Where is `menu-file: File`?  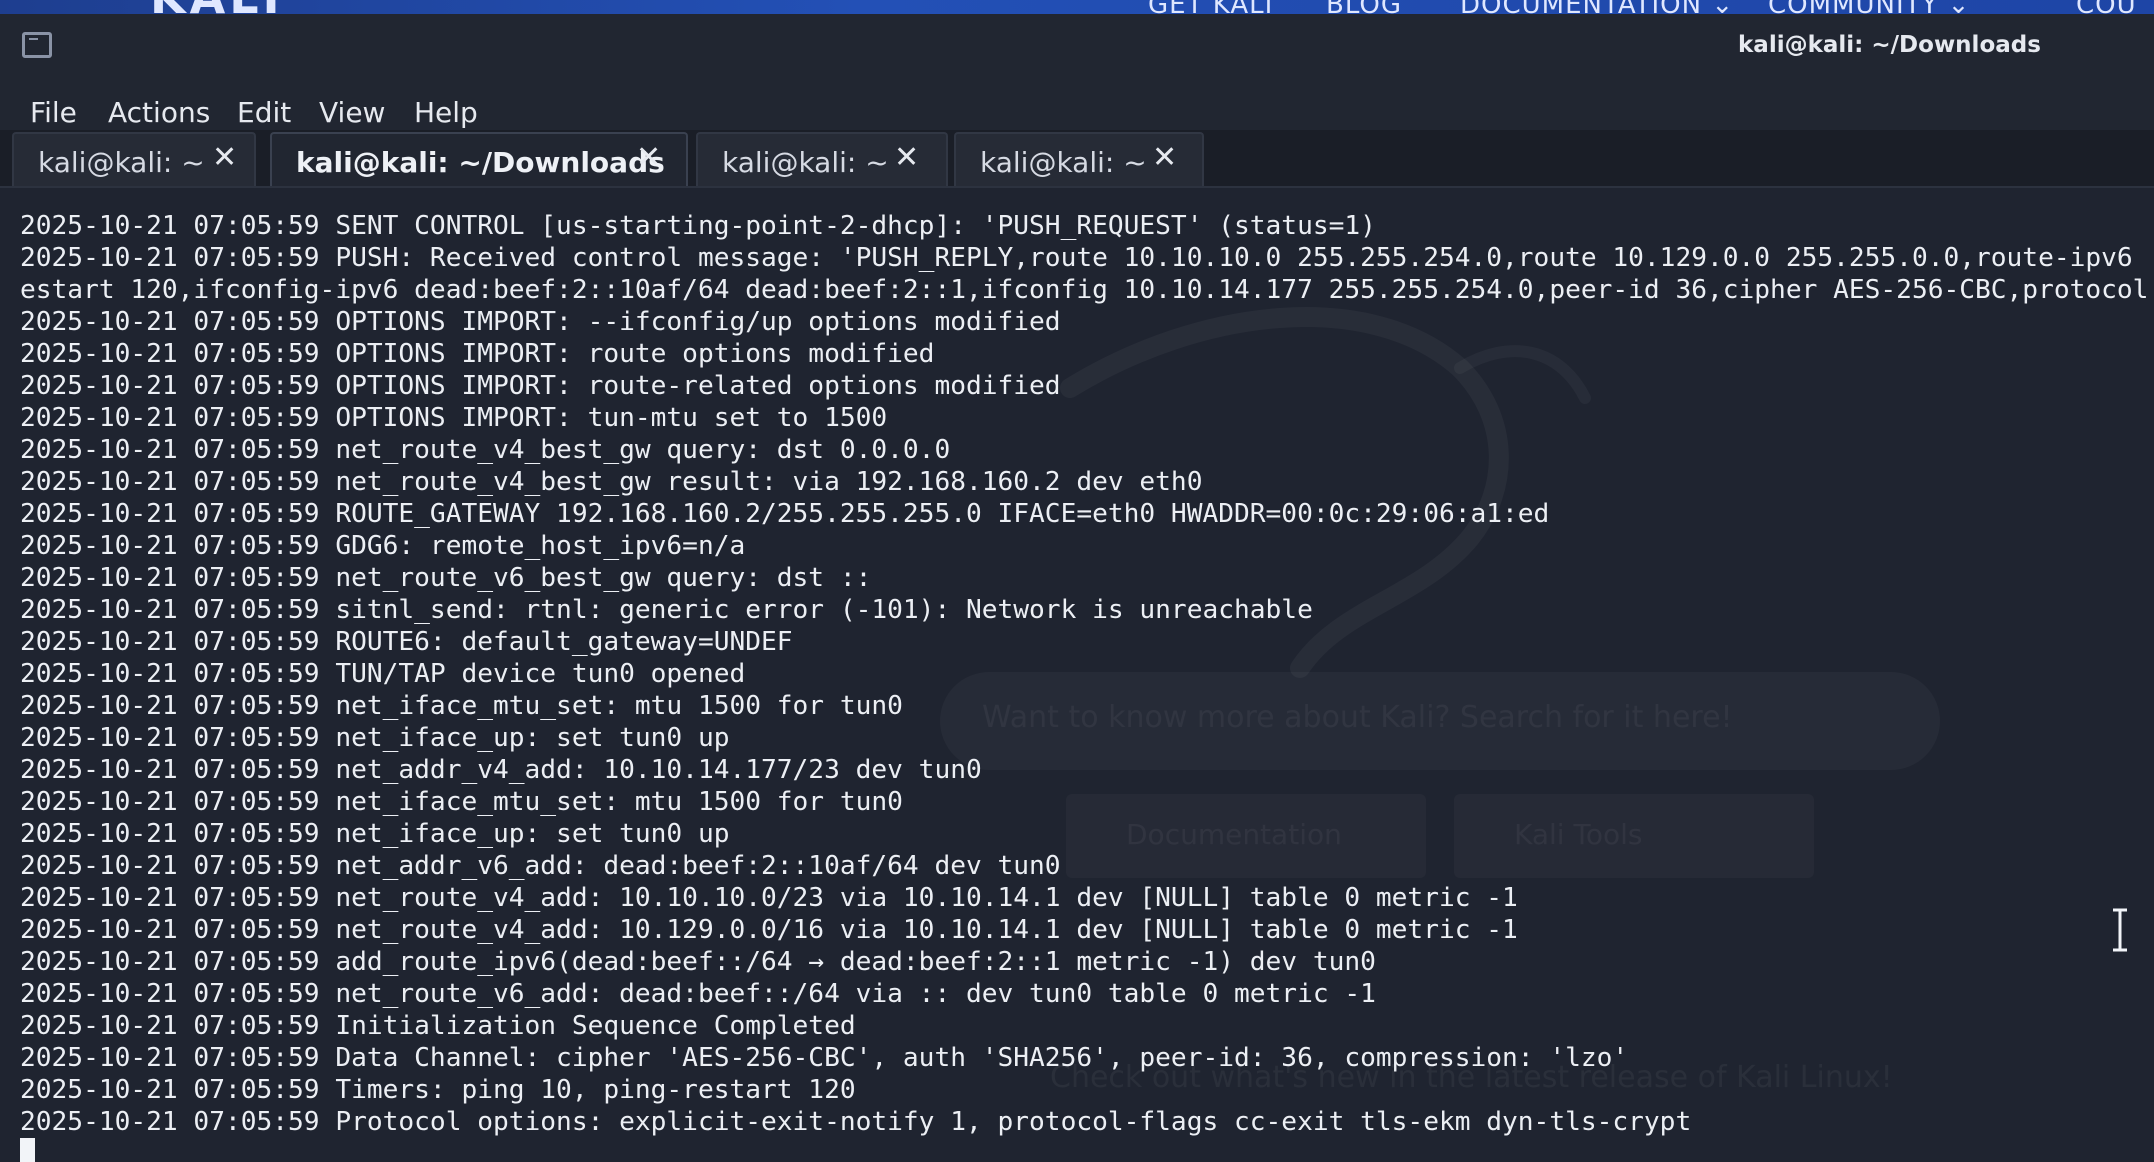 menu-file: File is located at coordinates (53, 112).